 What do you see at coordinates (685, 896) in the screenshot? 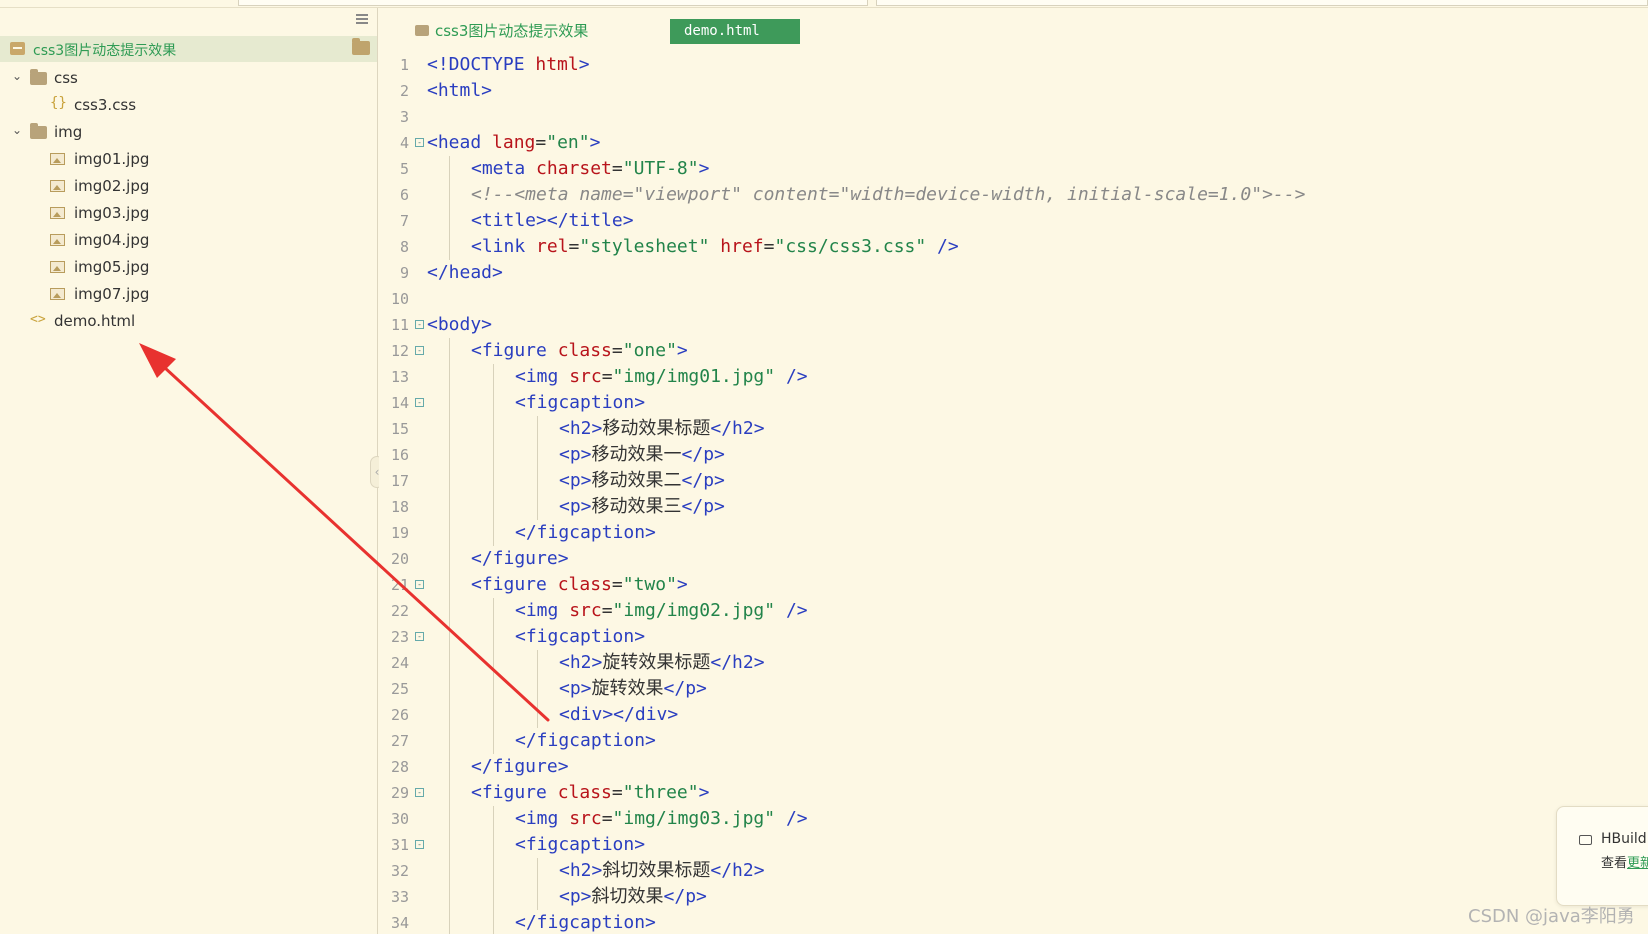
I see `code-token: </p>` at bounding box center [685, 896].